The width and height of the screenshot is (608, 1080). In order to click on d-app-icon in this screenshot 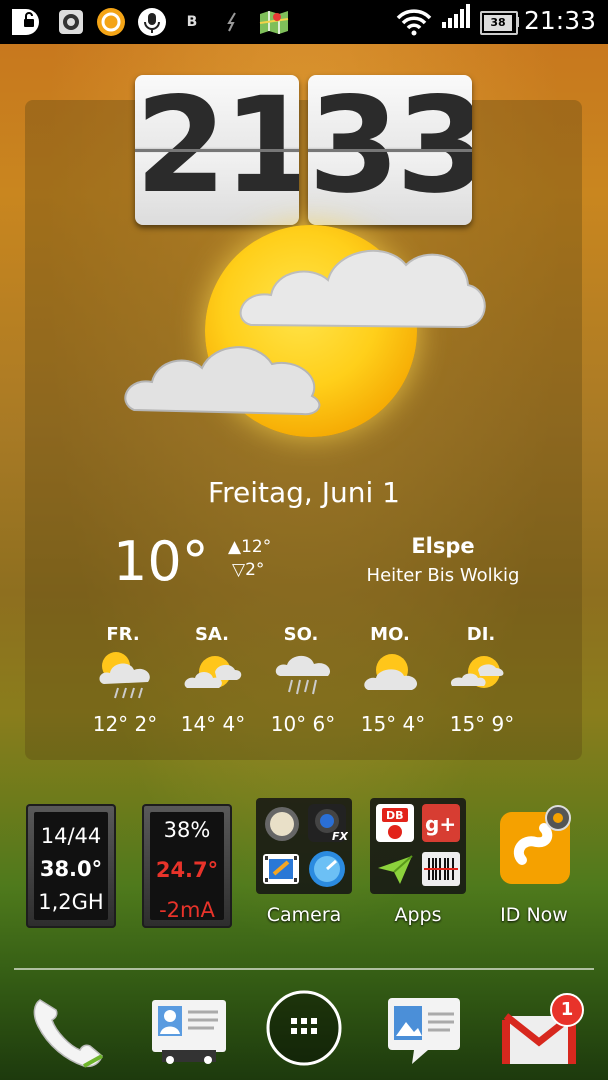, I will do `click(27, 22)`.